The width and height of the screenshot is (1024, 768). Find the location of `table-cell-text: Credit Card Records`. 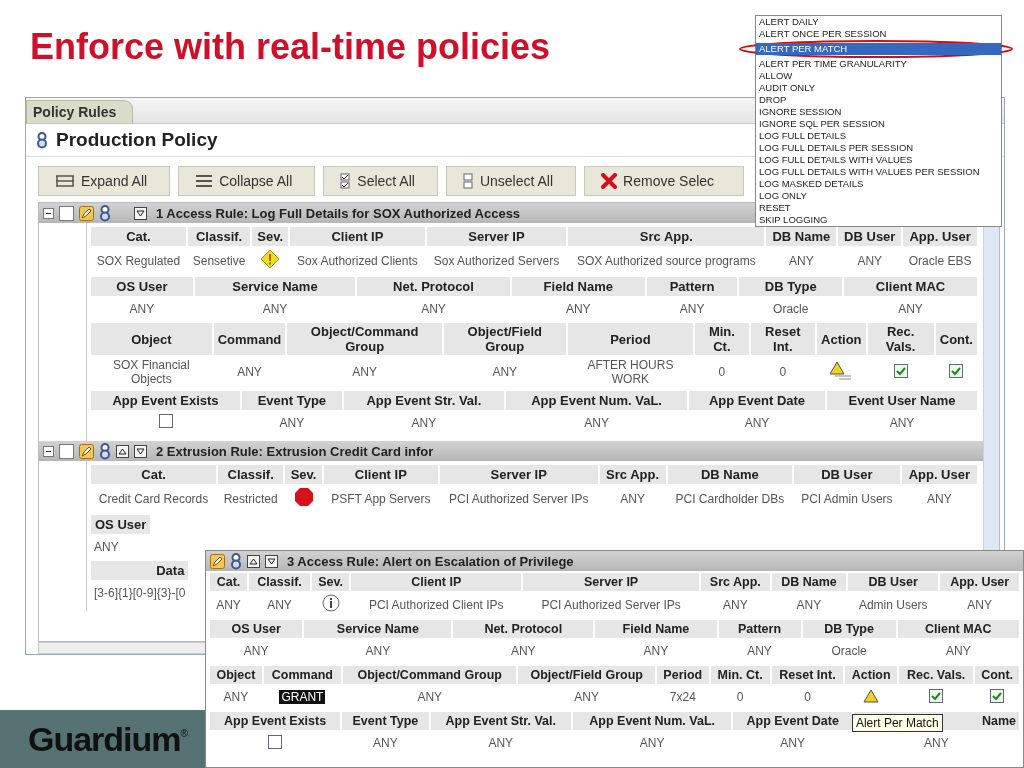

table-cell-text: Credit Card Records is located at coordinates (153, 499).